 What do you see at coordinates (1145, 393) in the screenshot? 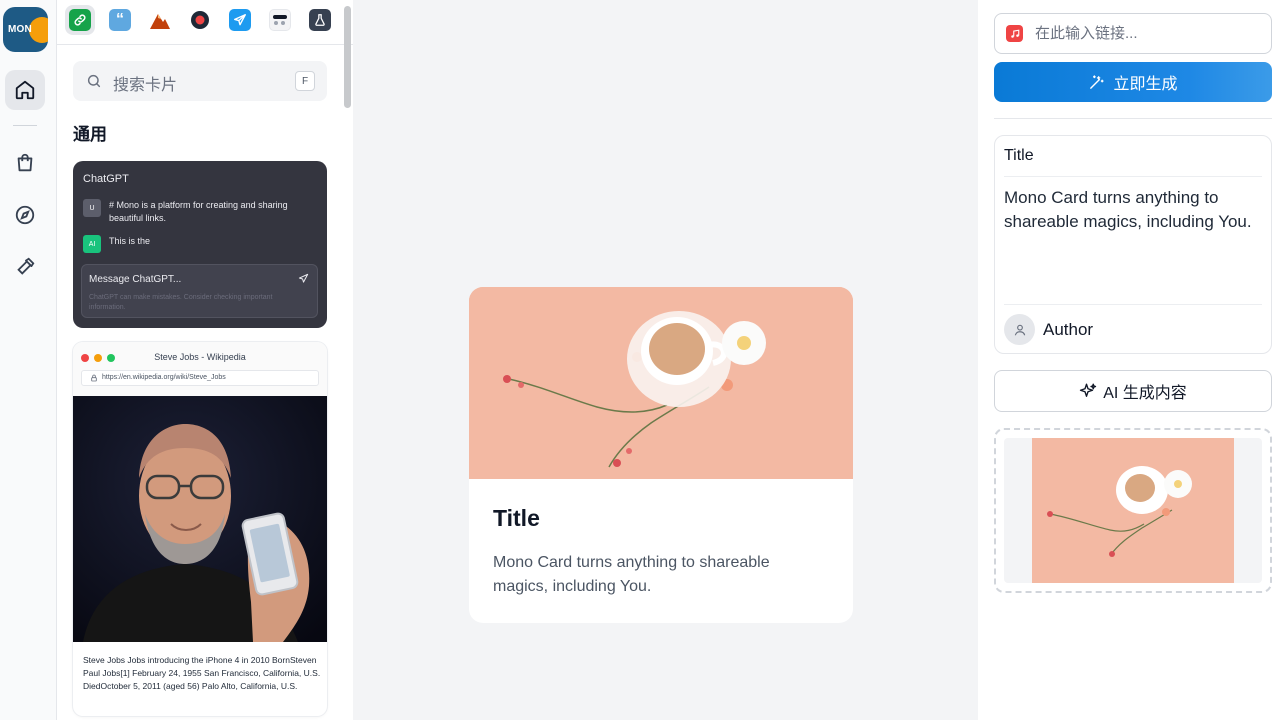
I see `ai-generate-label: AI 生成内容` at bounding box center [1145, 393].